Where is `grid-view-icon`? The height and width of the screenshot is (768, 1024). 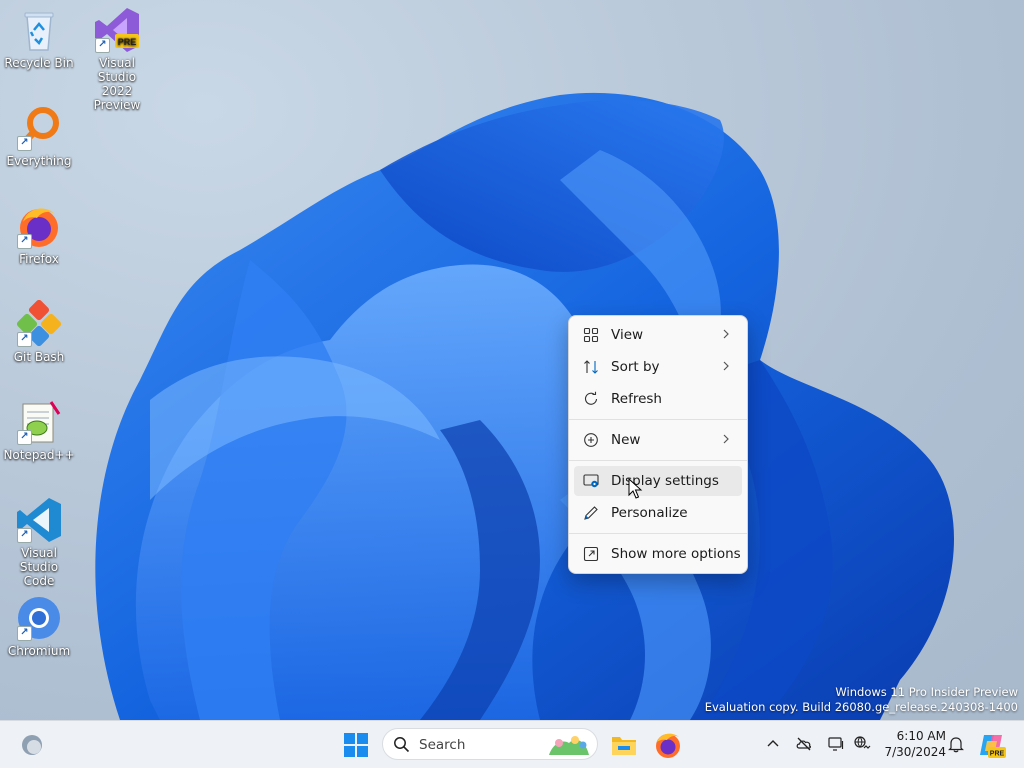
grid-view-icon is located at coordinates (591, 335).